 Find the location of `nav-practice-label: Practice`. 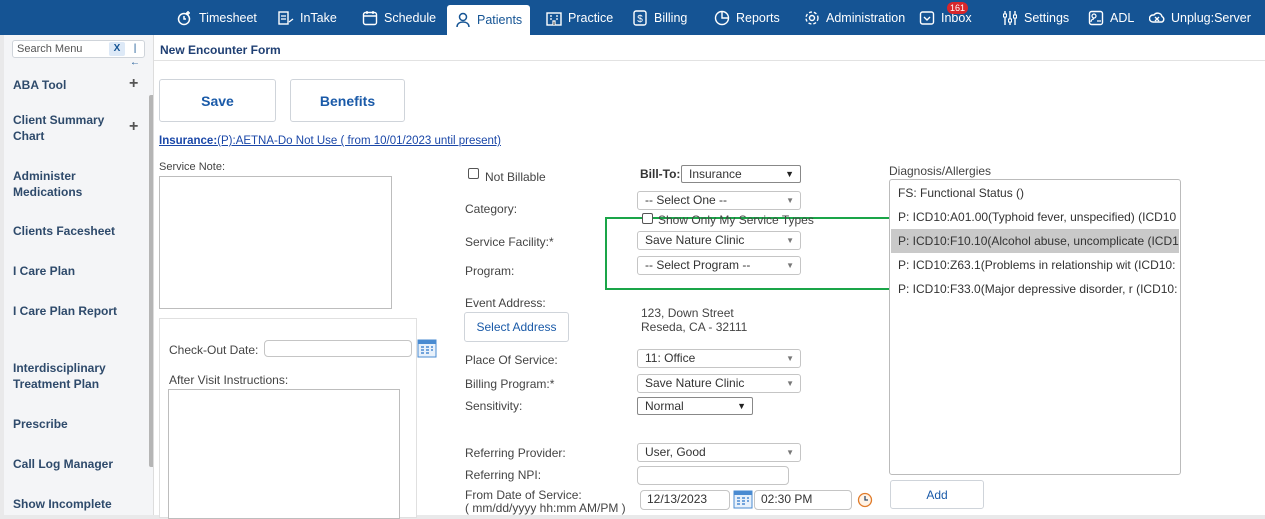

nav-practice-label: Practice is located at coordinates (591, 17).